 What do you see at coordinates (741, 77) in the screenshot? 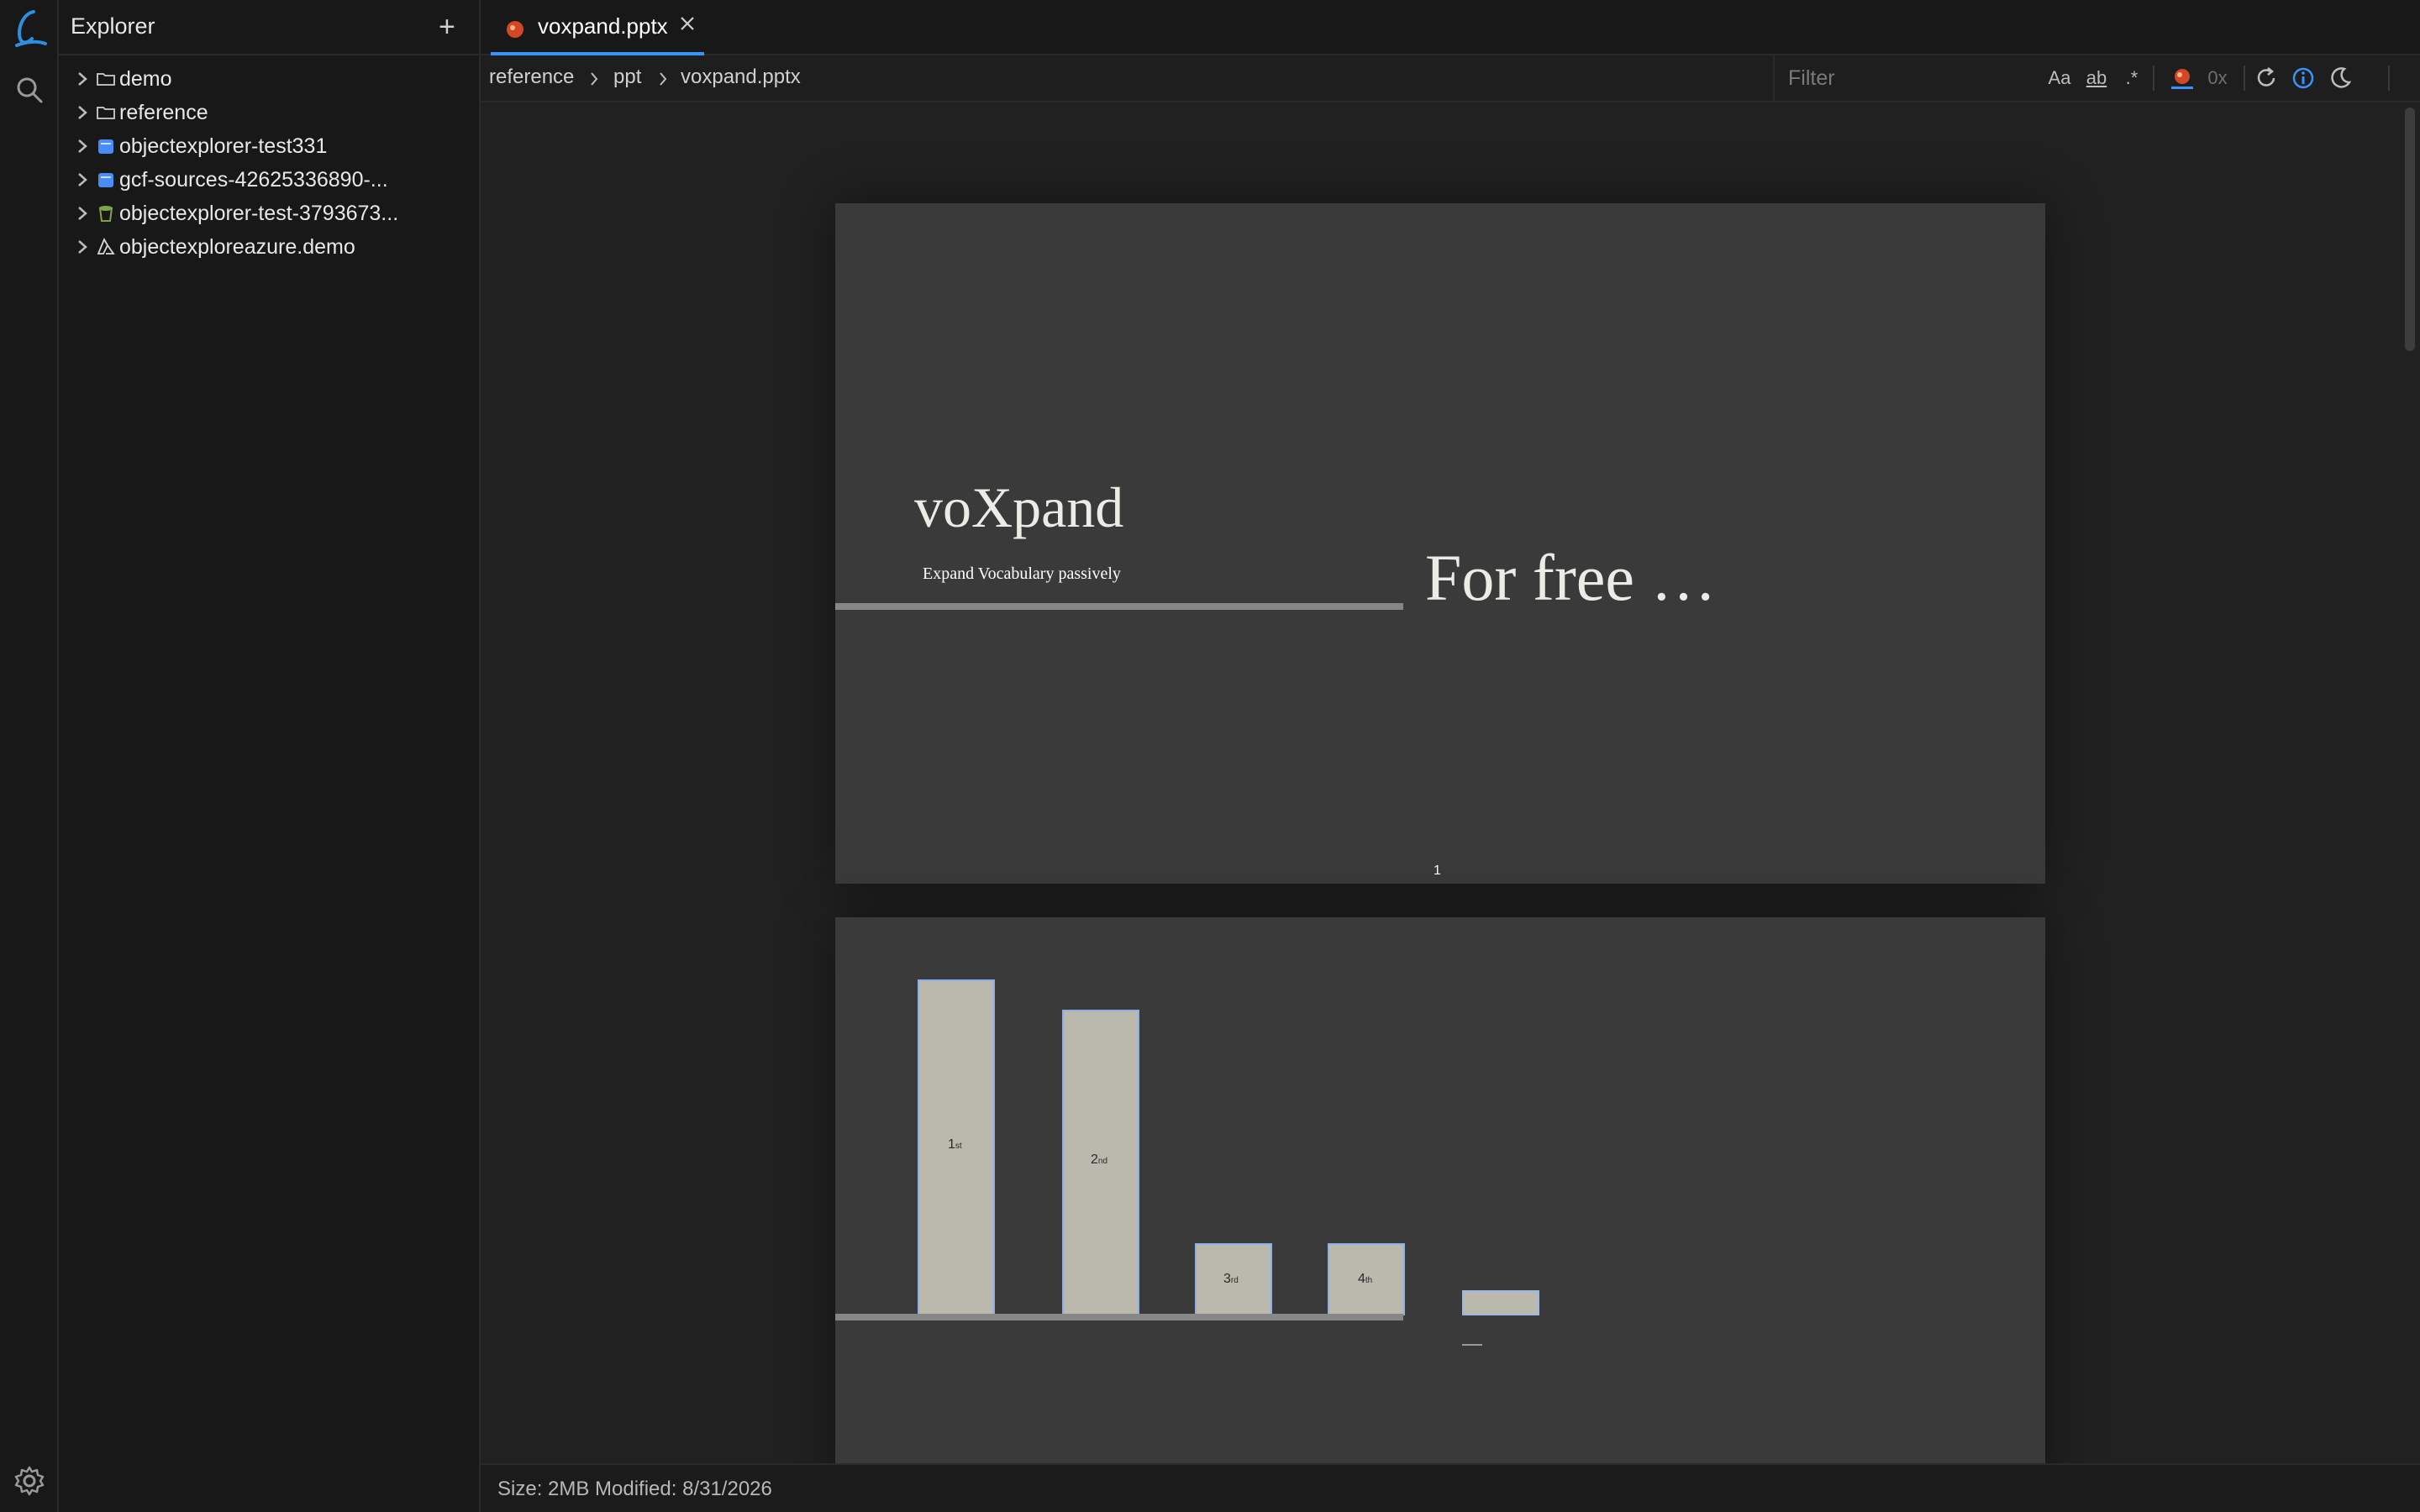
I see `breadcrumb-item: voxpand.pptx` at bounding box center [741, 77].